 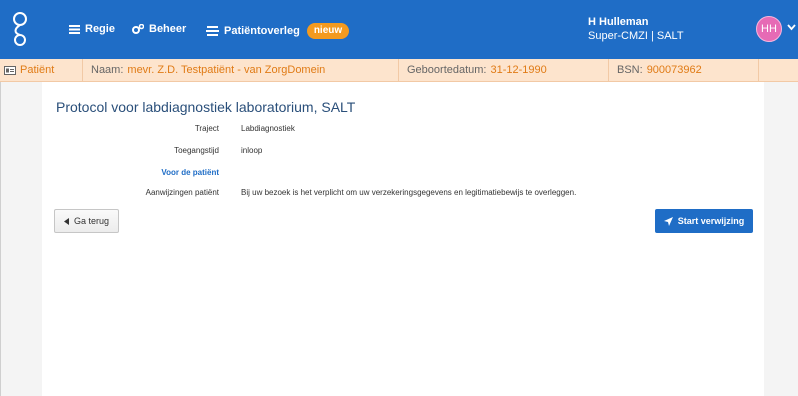 What do you see at coordinates (37, 70) in the screenshot?
I see `patient-tab-label: Patiënt` at bounding box center [37, 70].